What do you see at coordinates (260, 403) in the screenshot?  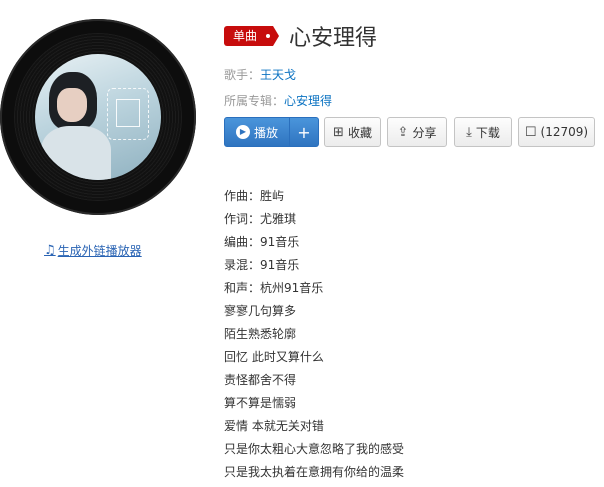 I see `lyric-line: 算不算是懦弱` at bounding box center [260, 403].